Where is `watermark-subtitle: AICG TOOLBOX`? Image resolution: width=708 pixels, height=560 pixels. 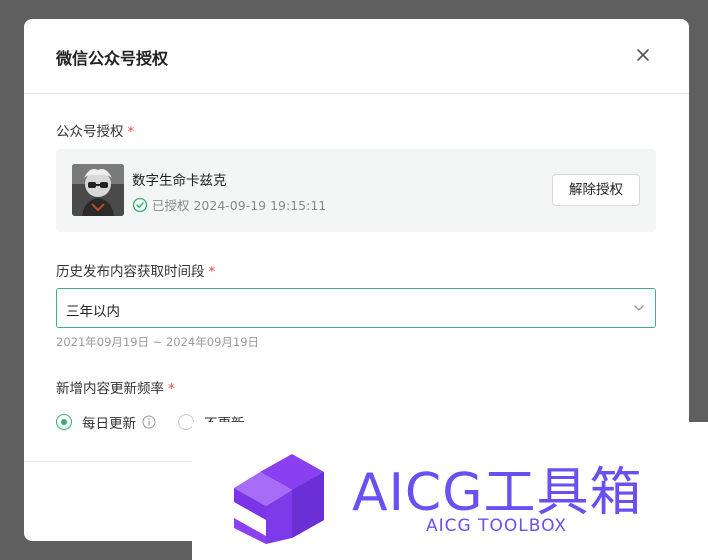 watermark-subtitle: AICG TOOLBOX is located at coordinates (497, 526).